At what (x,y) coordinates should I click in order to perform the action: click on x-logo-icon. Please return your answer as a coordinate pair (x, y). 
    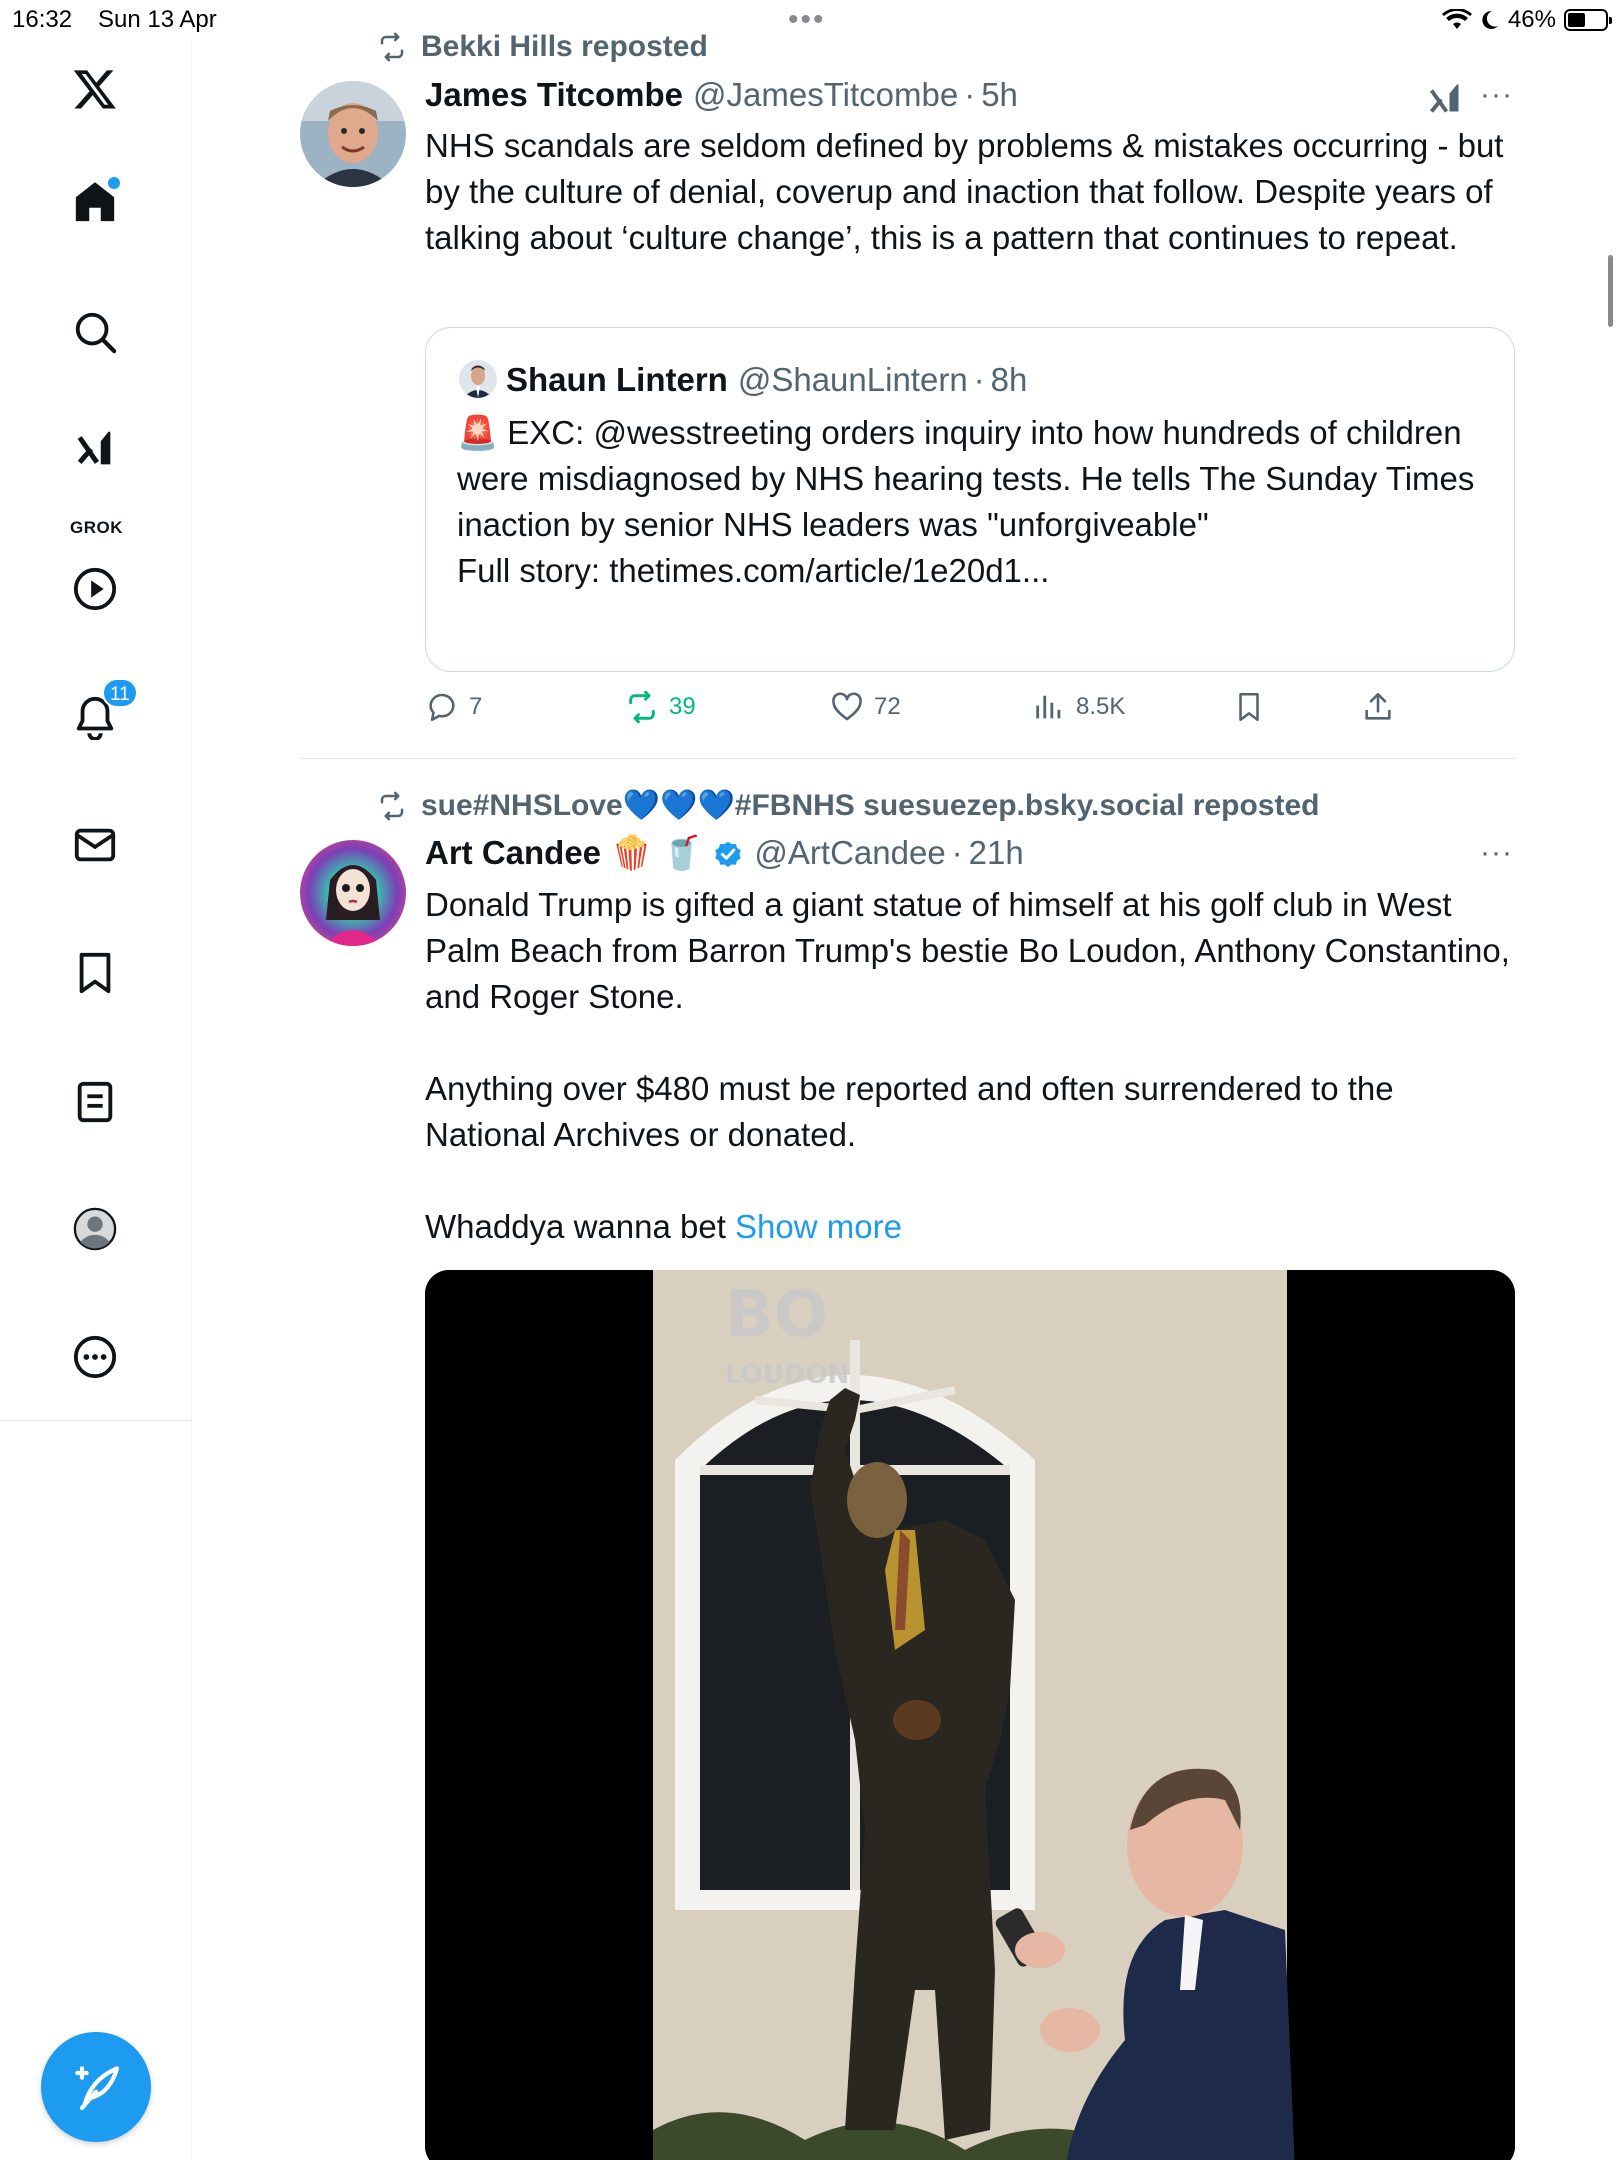
    Looking at the image, I should click on (95, 89).